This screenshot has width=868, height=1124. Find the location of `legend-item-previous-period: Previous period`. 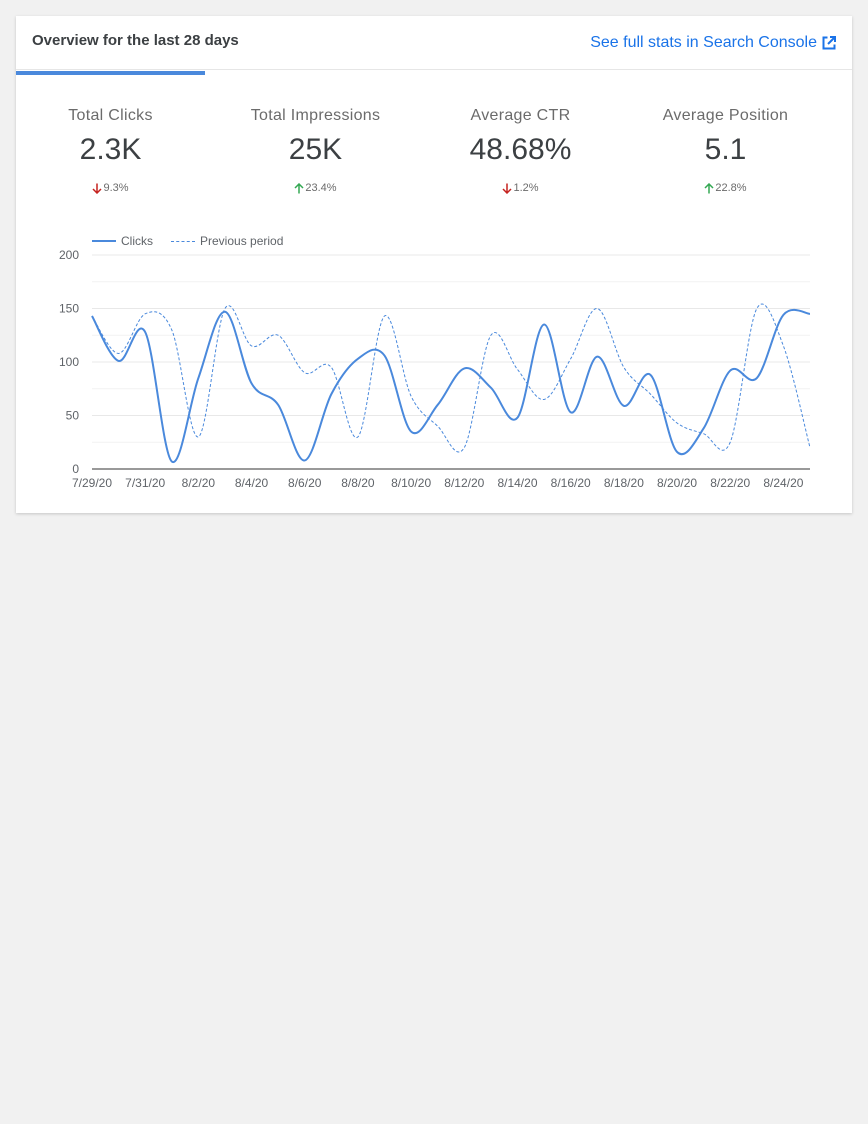

legend-item-previous-period: Previous period is located at coordinates (227, 241).